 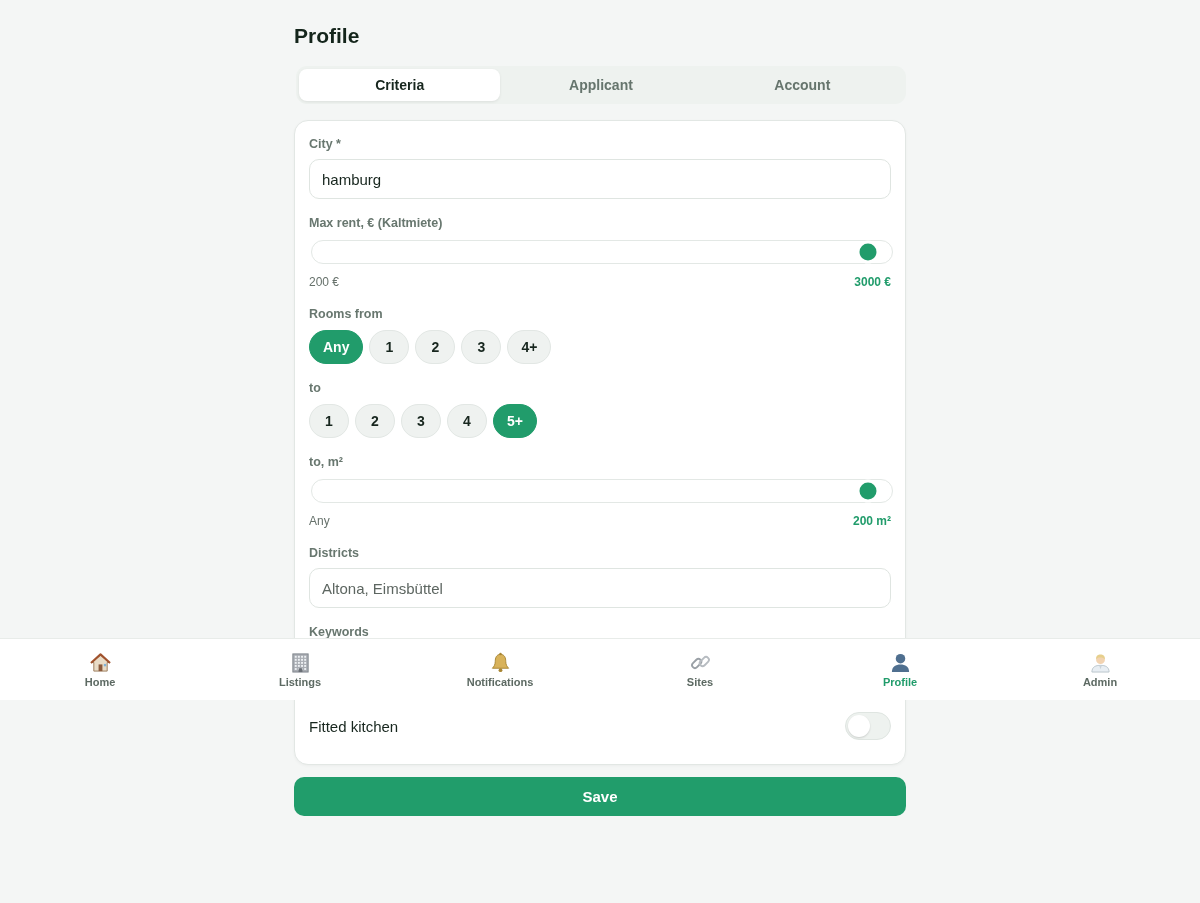 What do you see at coordinates (346, 314) in the screenshot?
I see `field-label: Rooms from` at bounding box center [346, 314].